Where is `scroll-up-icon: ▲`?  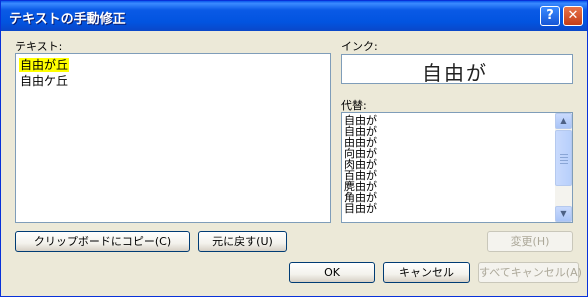 scroll-up-icon: ▲ is located at coordinates (563, 121).